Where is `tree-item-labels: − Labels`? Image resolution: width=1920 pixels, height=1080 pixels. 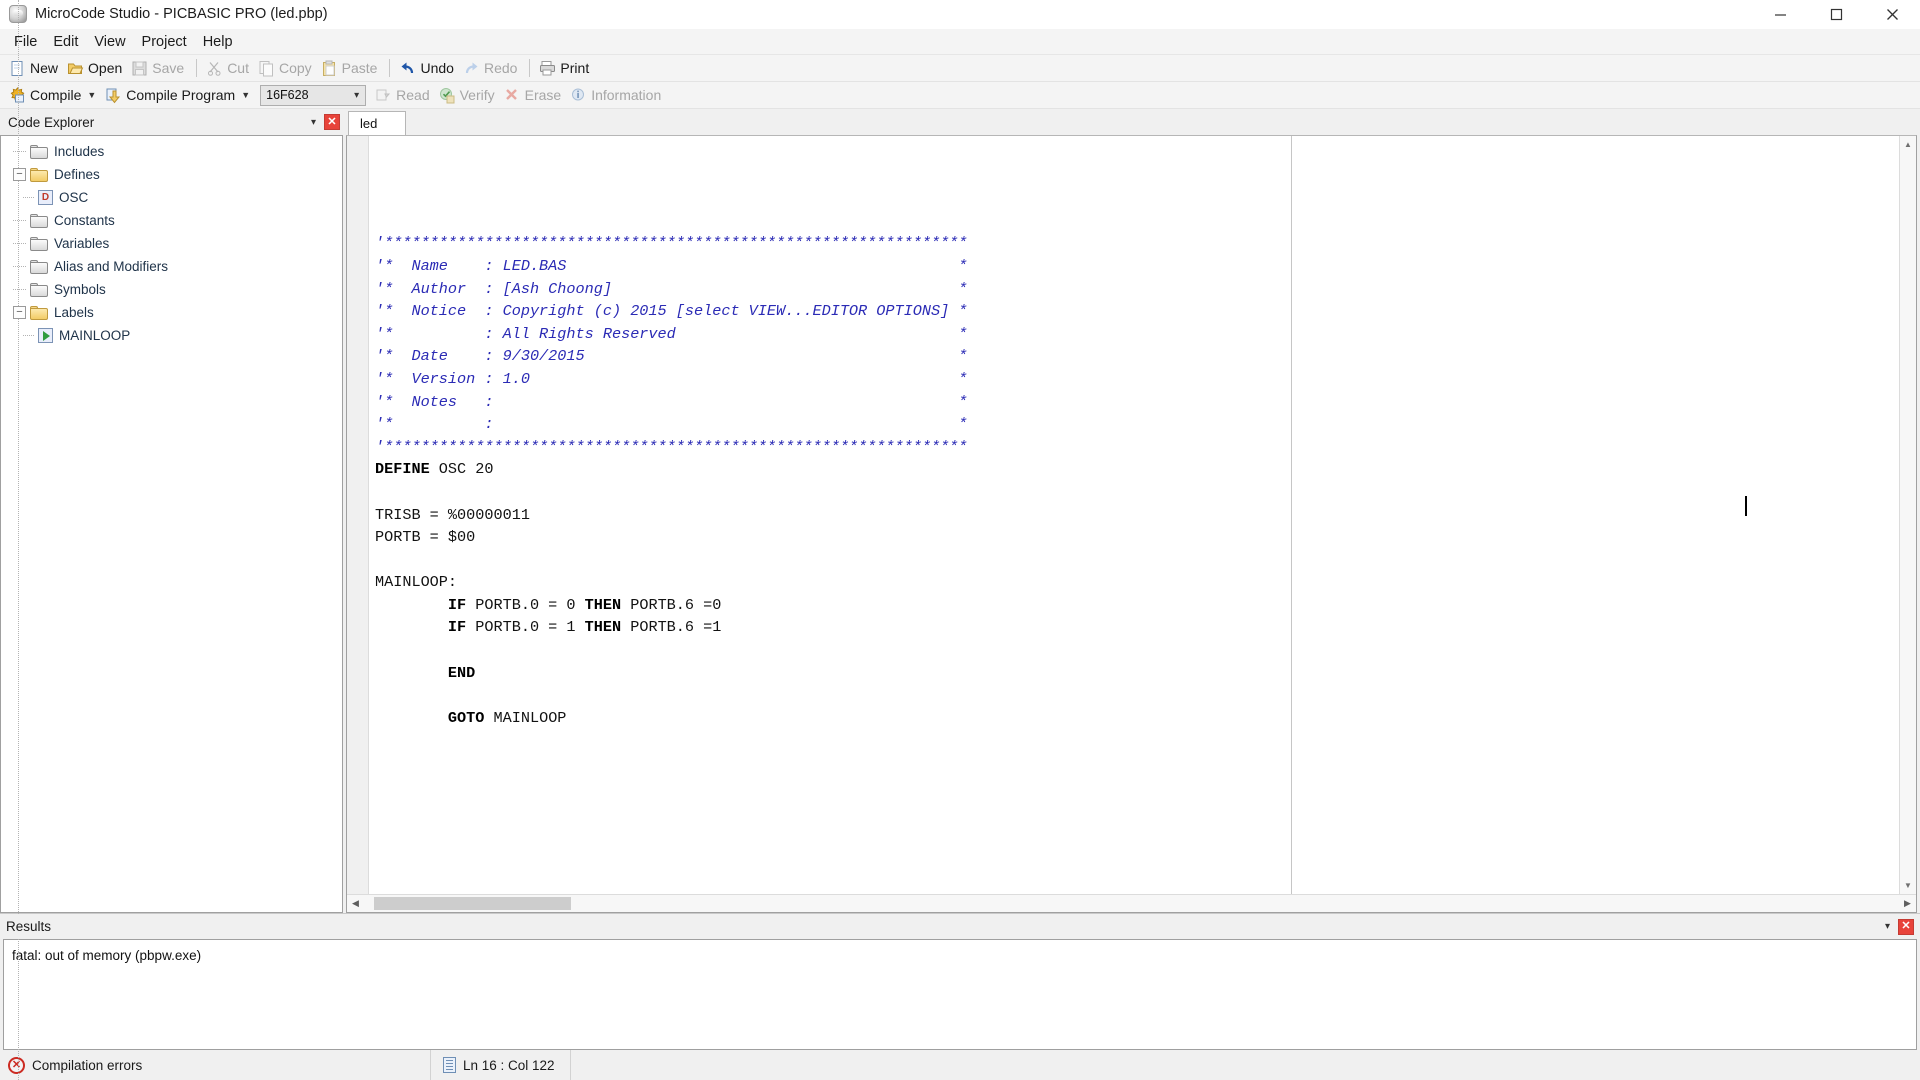
tree-item-labels: − Labels is located at coordinates (171, 312).